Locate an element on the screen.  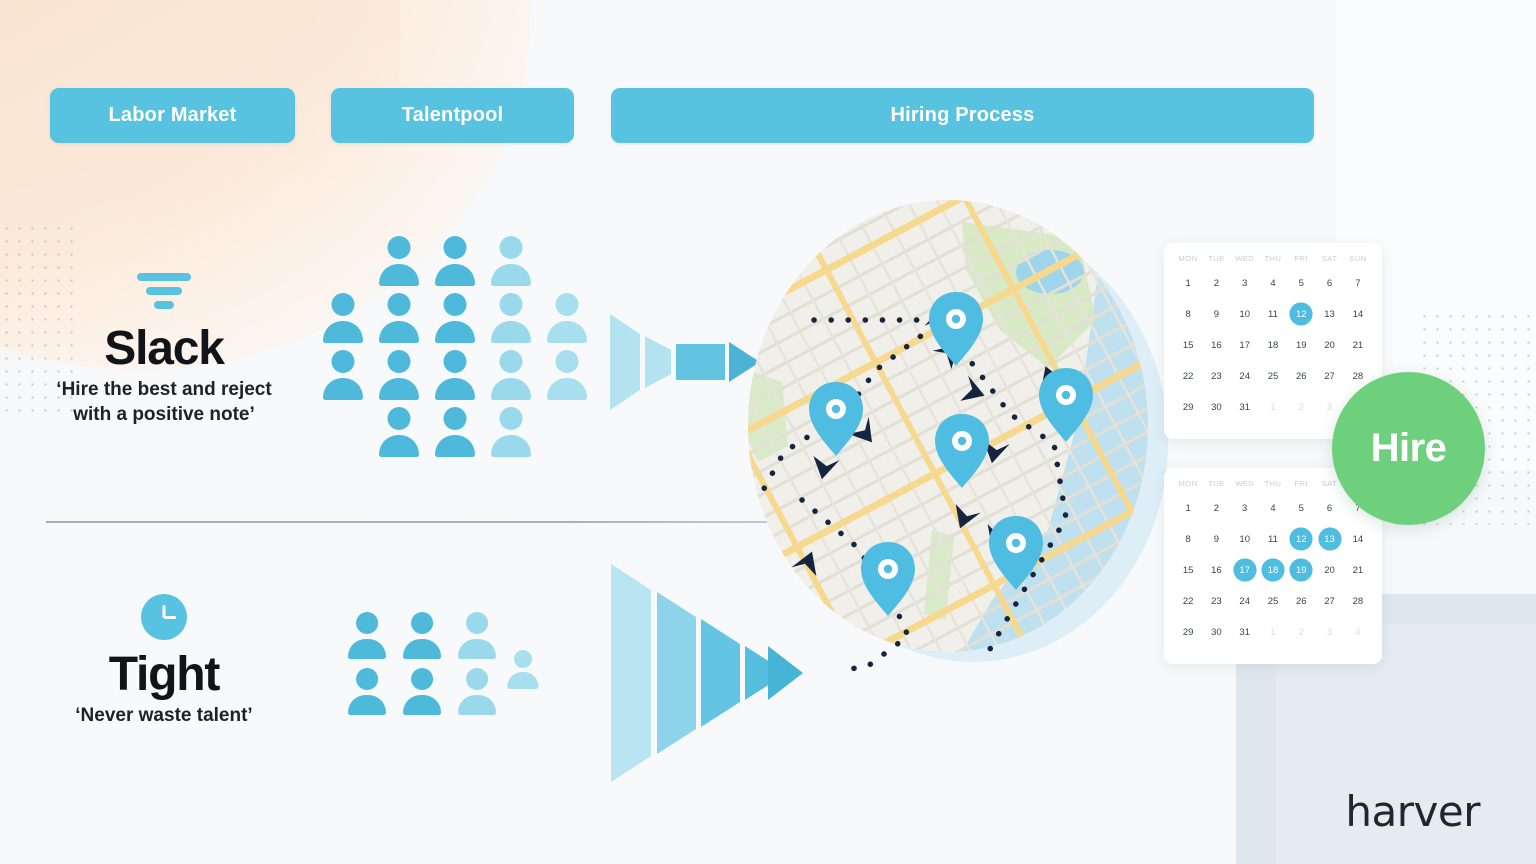
calendar-day-muted: 3 is located at coordinates (1329, 632).